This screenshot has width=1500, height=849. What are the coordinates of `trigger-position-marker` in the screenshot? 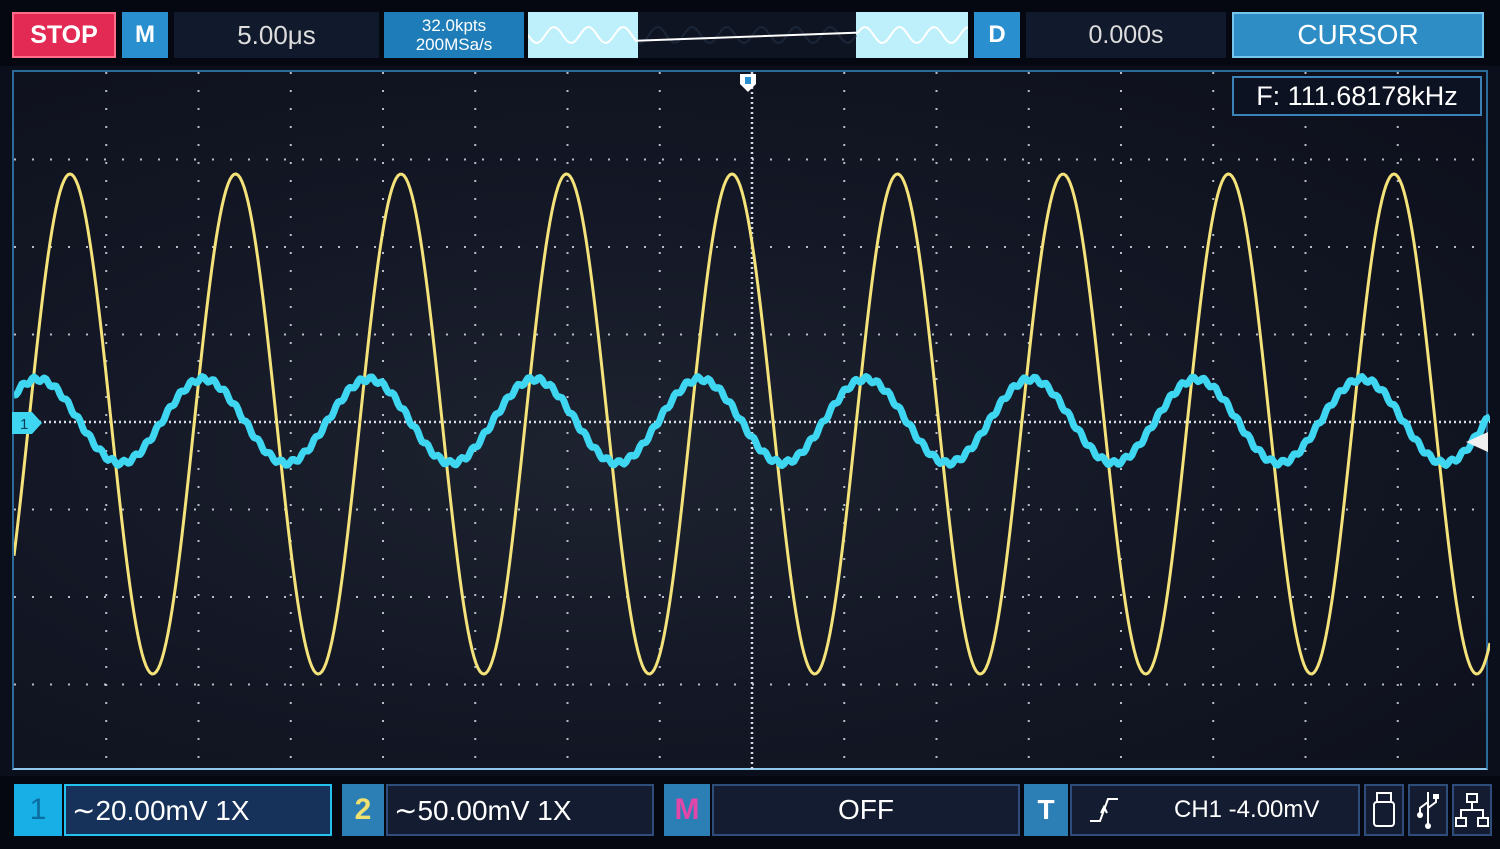 It's located at (748, 83).